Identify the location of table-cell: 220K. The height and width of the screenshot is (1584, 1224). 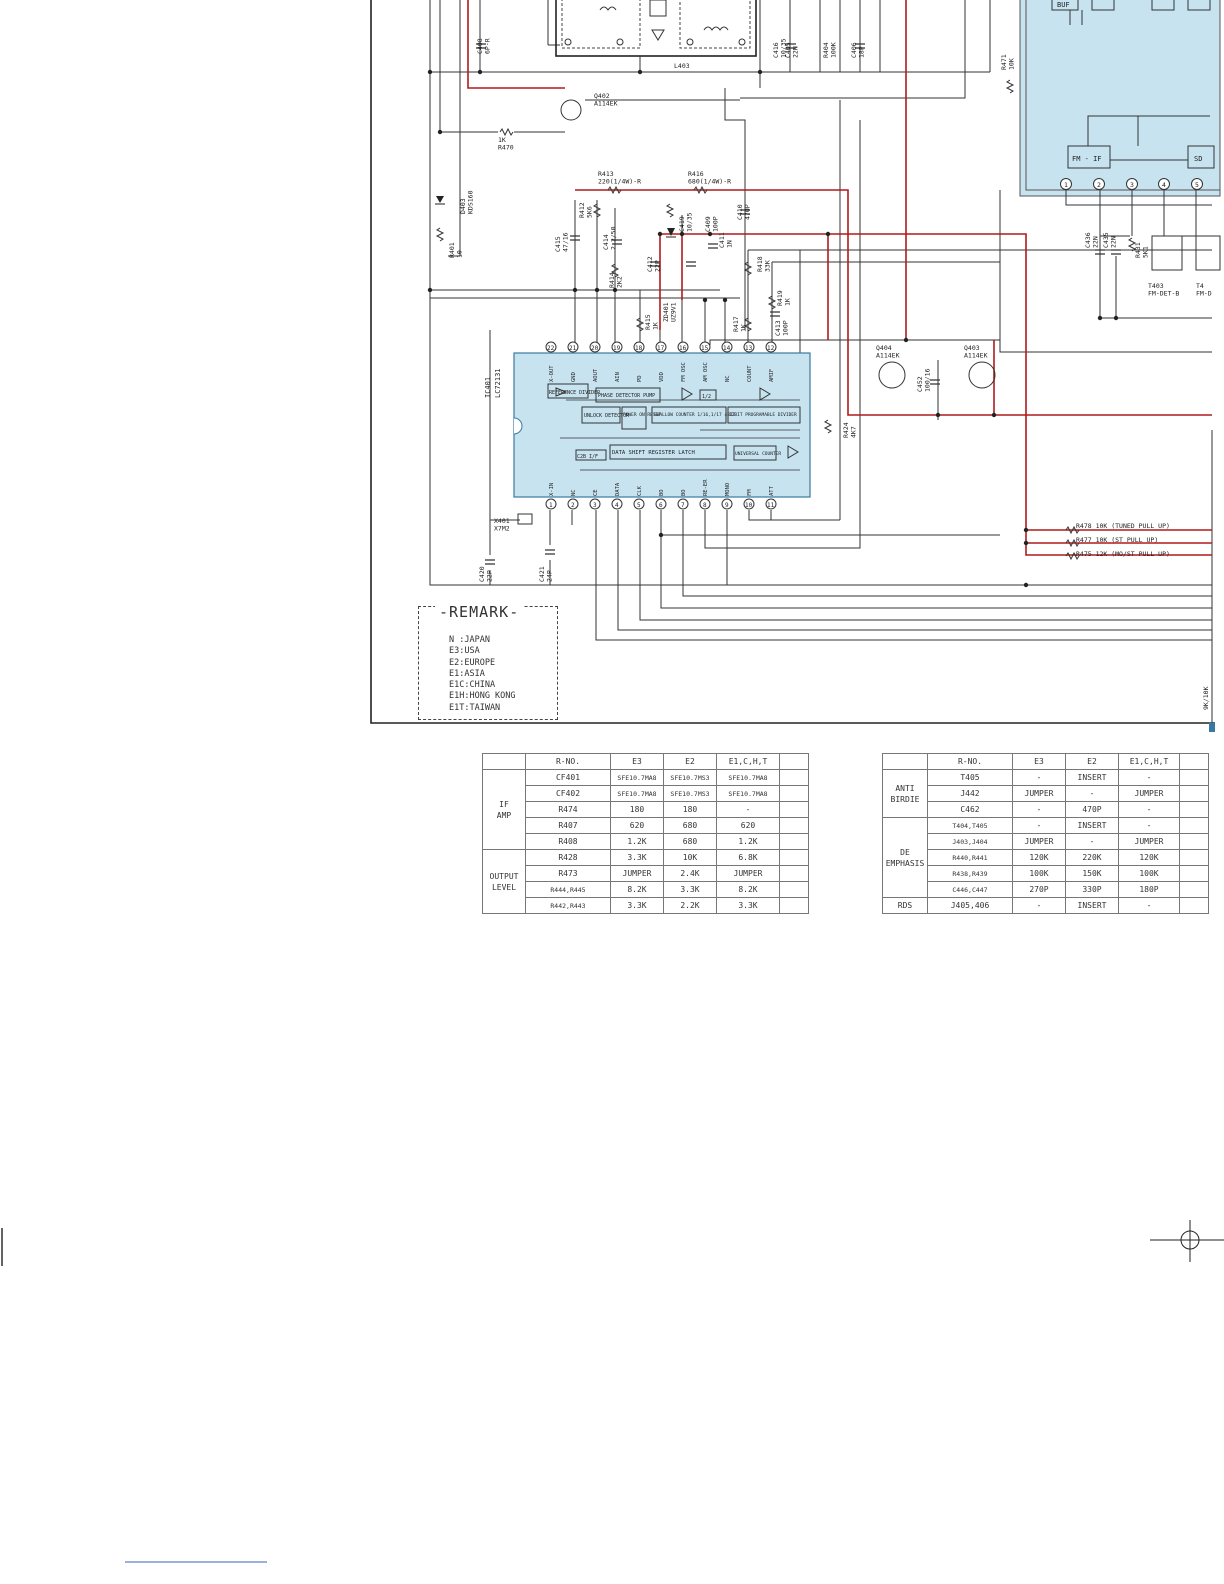
(1092, 857).